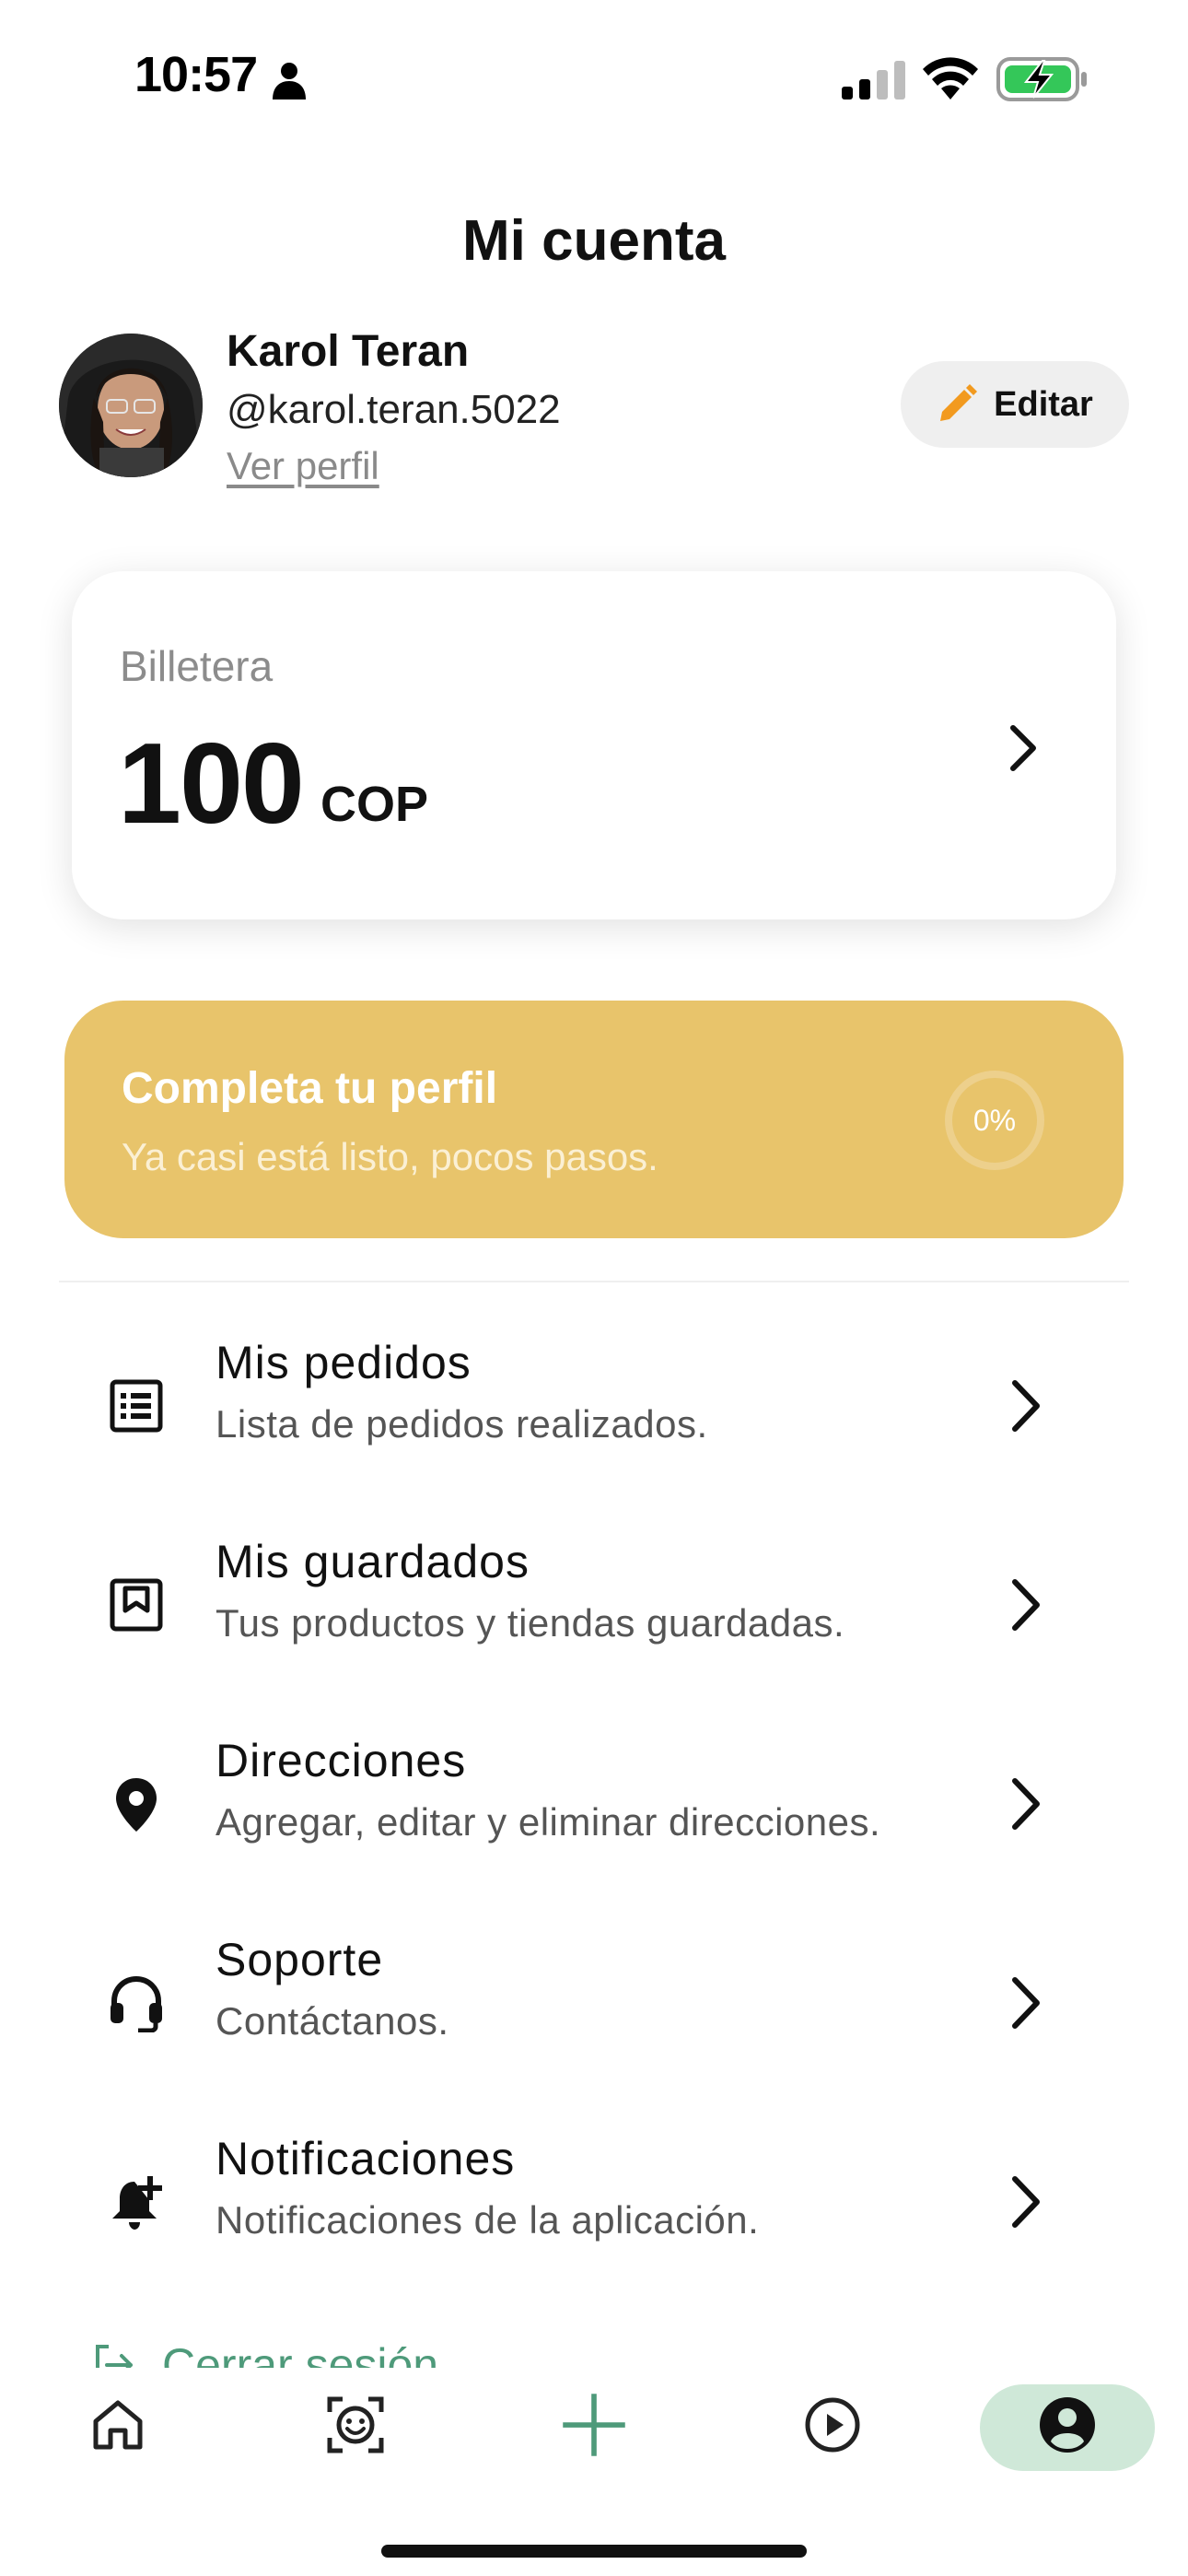 The height and width of the screenshot is (2576, 1188). I want to click on status-time: 10:57, so click(196, 74).